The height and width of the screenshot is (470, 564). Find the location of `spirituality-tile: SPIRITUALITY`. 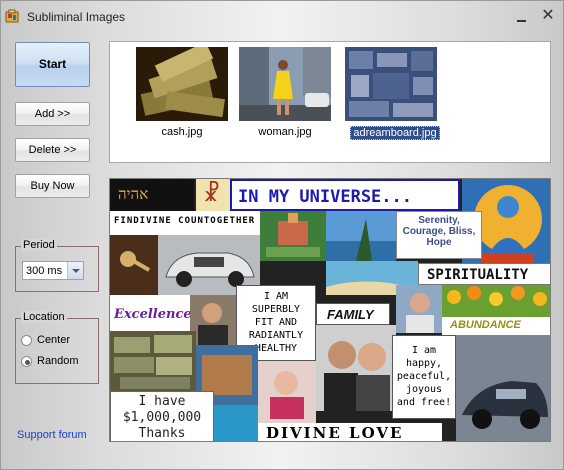

spirituality-tile: SPIRITUALITY is located at coordinates (484, 274).